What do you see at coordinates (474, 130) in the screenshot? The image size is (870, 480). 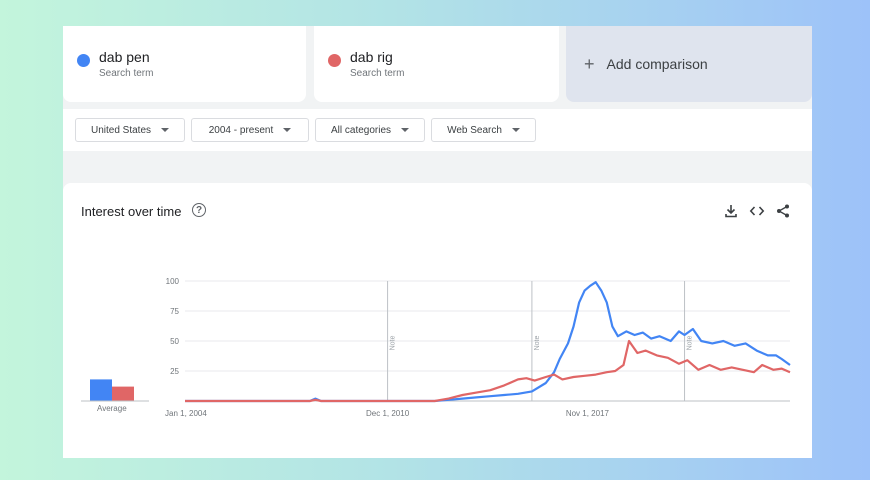 I see `filter-search-type-label: Web Search` at bounding box center [474, 130].